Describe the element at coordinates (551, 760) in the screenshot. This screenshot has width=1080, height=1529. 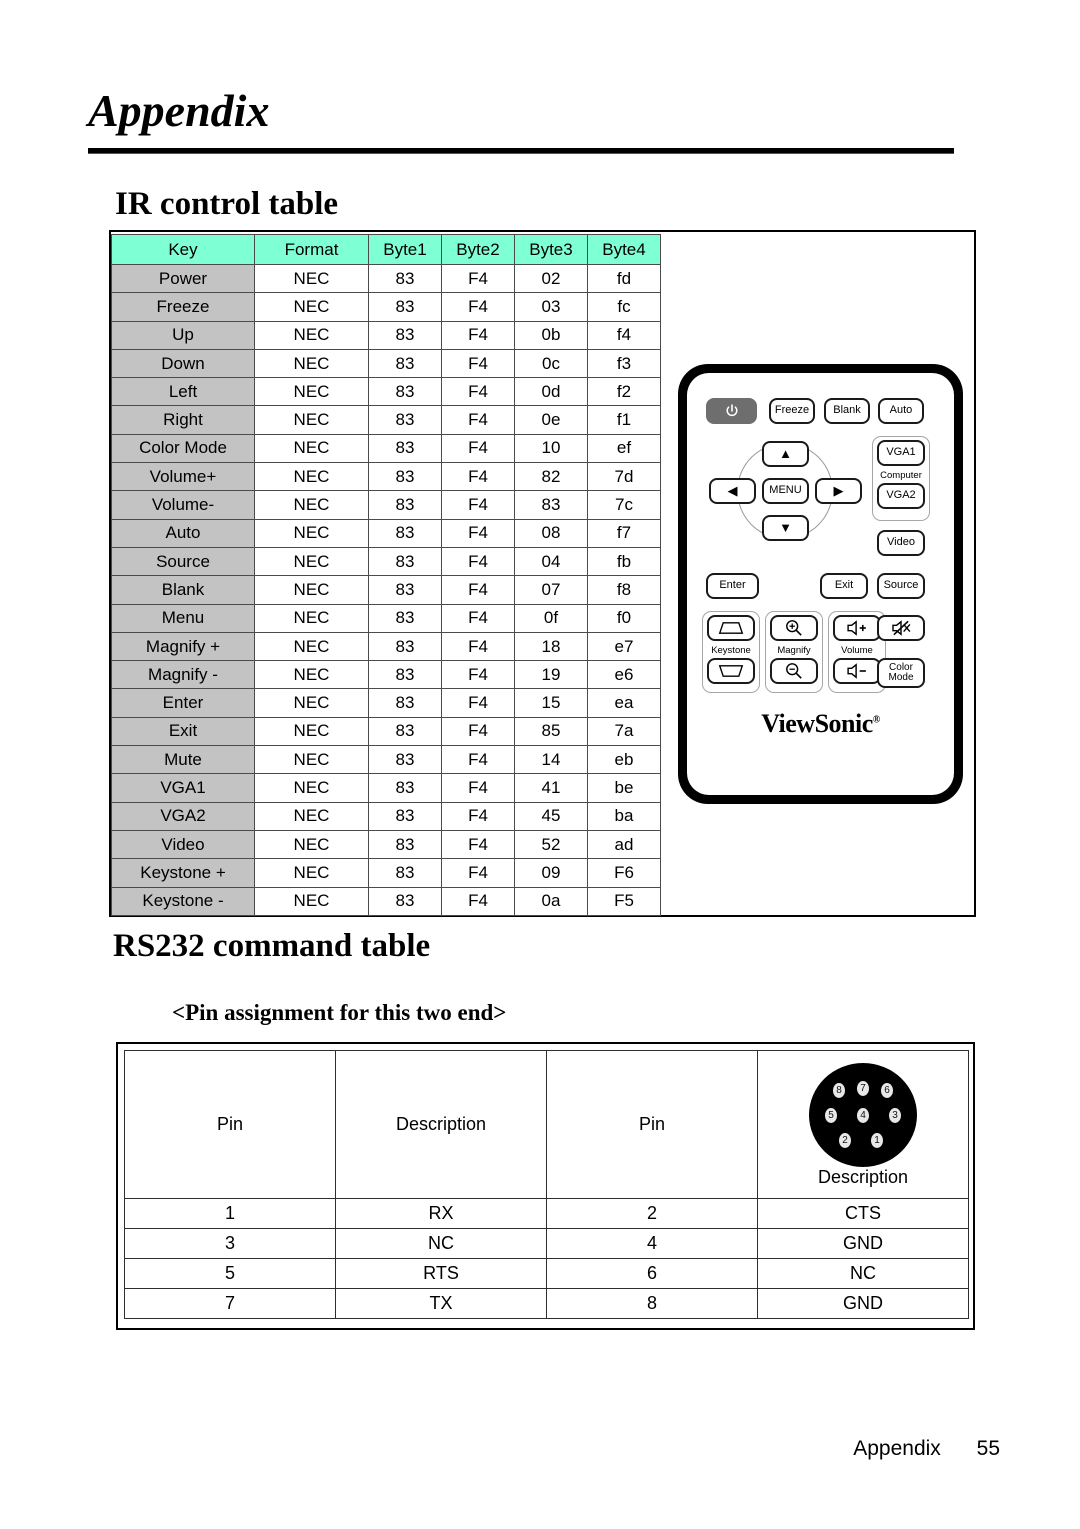
I see `ir-cell-byte3: 14` at that location.